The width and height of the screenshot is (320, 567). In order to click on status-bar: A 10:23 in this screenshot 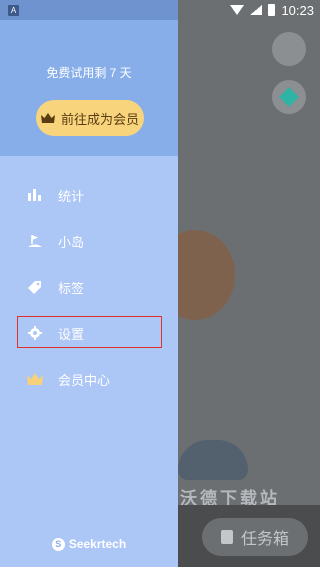, I will do `click(160, 10)`.